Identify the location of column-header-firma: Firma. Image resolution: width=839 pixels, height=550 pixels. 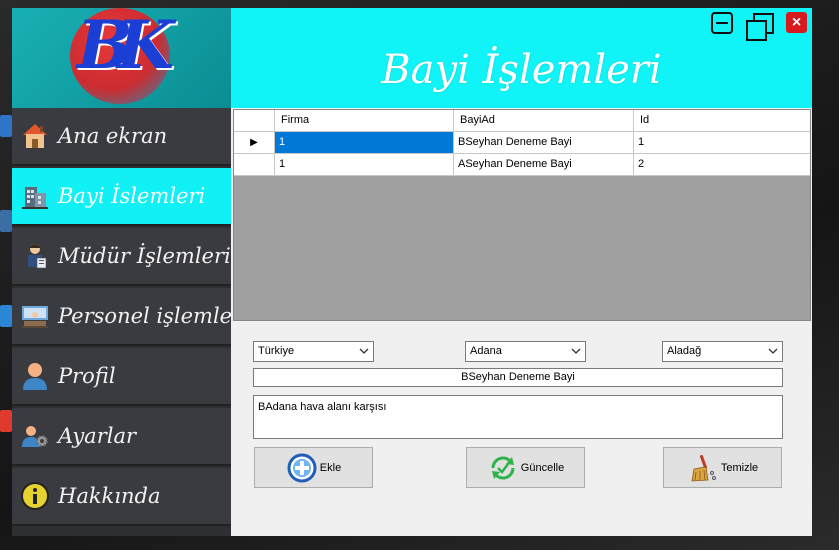
(364, 121).